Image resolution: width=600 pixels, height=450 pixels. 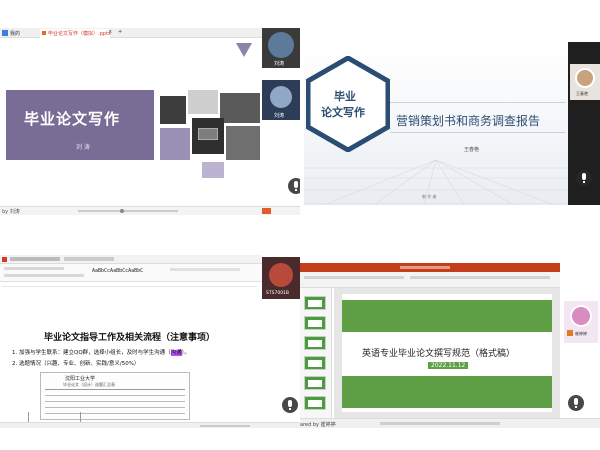 I want to click on participant-panel: 刘涛 刘涛, so click(x=281, y=117).